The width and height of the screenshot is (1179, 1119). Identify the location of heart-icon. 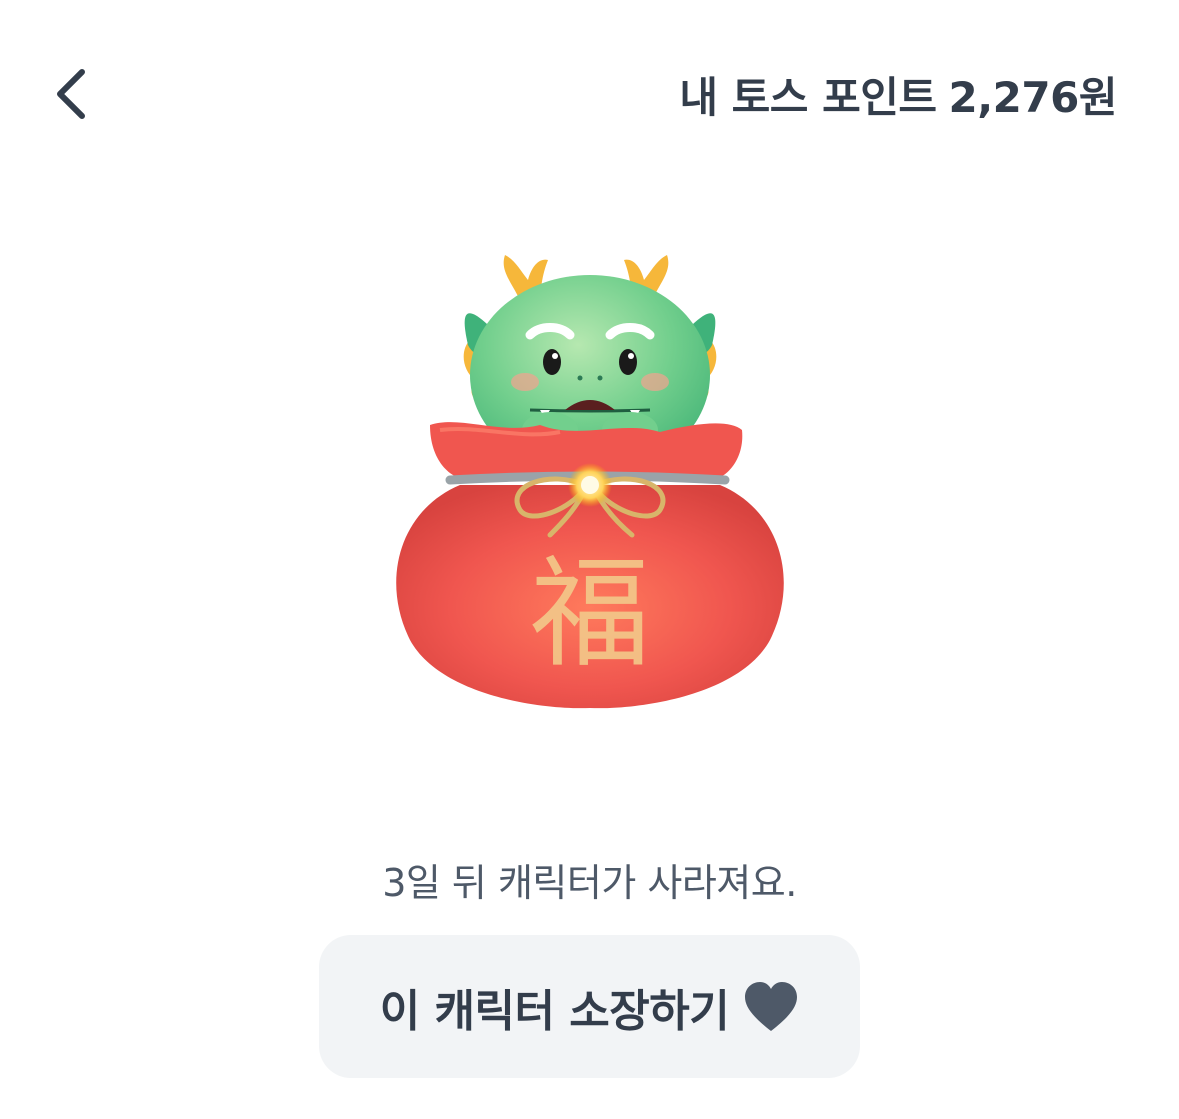
(771, 1006).